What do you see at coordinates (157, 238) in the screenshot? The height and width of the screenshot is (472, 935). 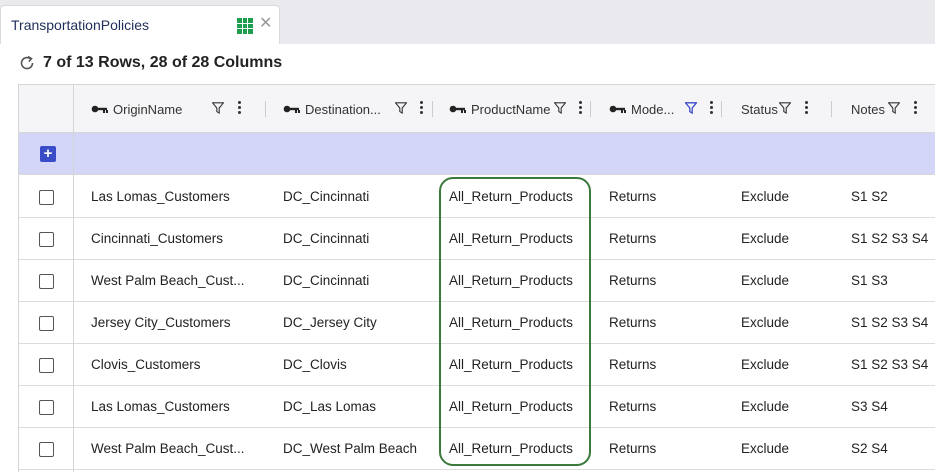 I see `cell-origin: Cincinnati_Customers` at bounding box center [157, 238].